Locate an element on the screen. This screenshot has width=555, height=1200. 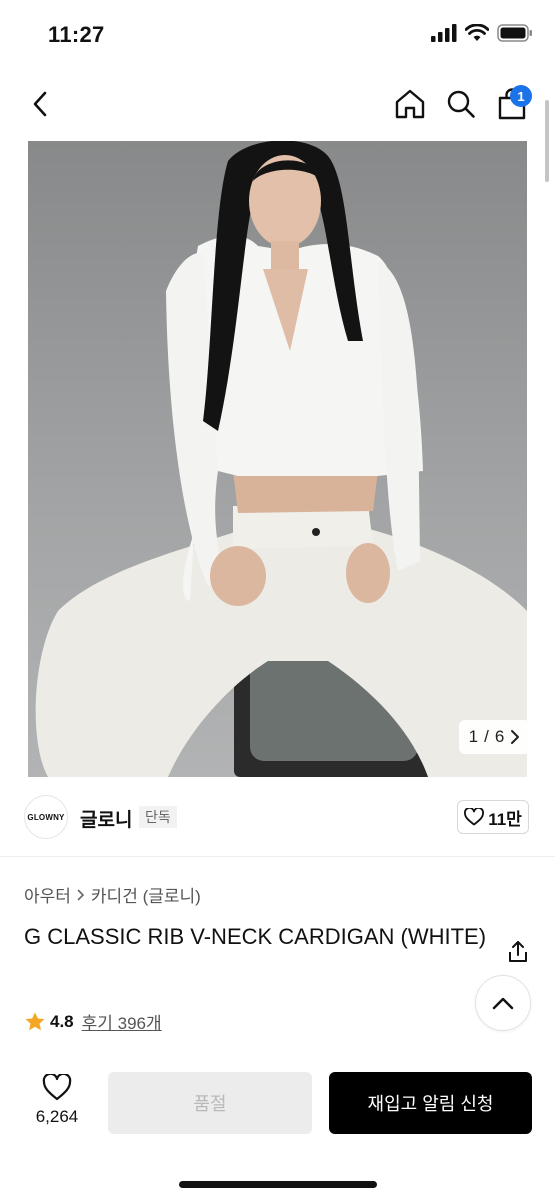
status-icons is located at coordinates (482, 35).